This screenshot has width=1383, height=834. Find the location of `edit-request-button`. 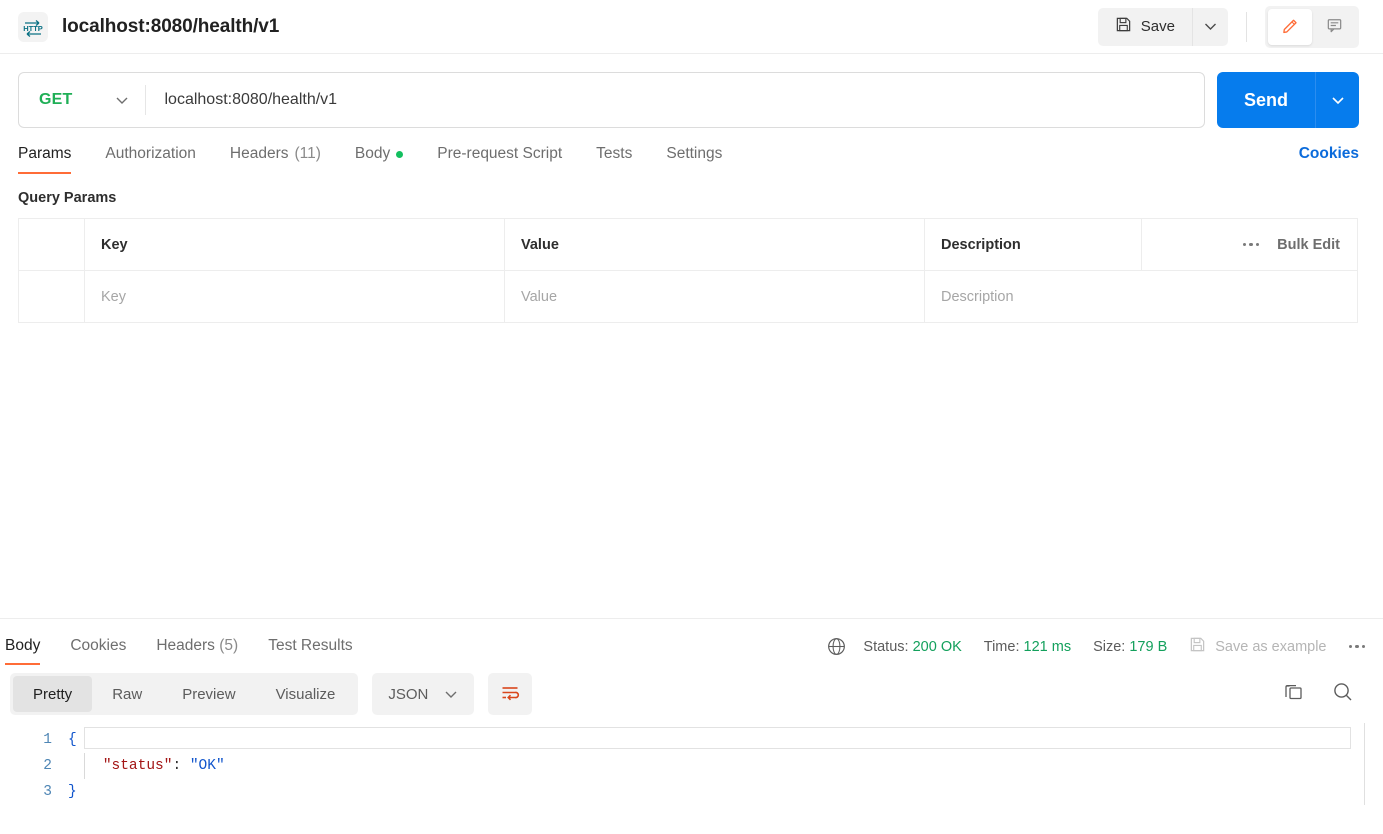

edit-request-button is located at coordinates (1290, 26).